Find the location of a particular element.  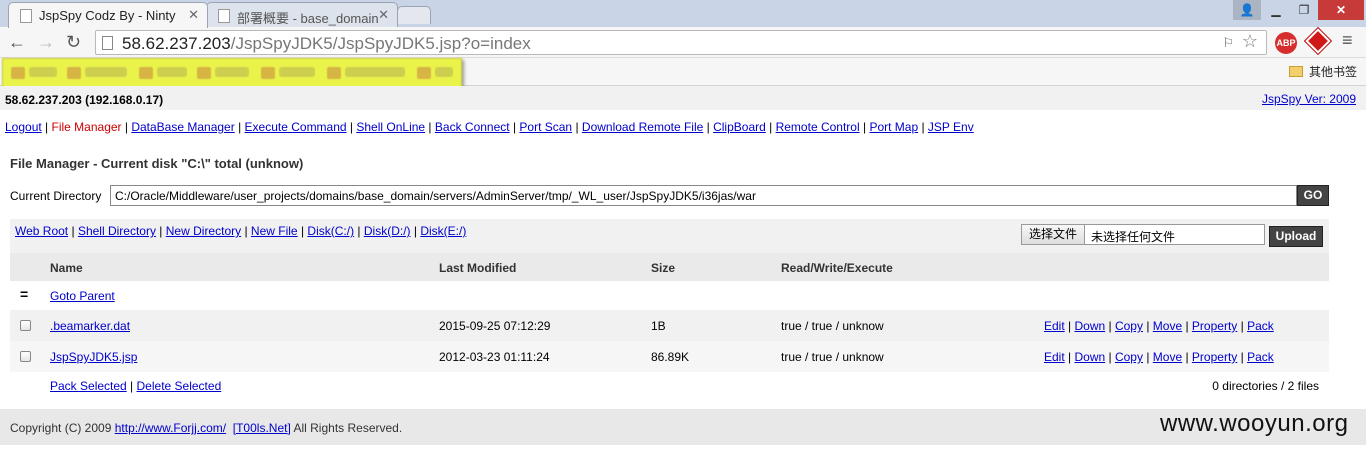

choose-file-button: 选择文件 is located at coordinates (1053, 234).